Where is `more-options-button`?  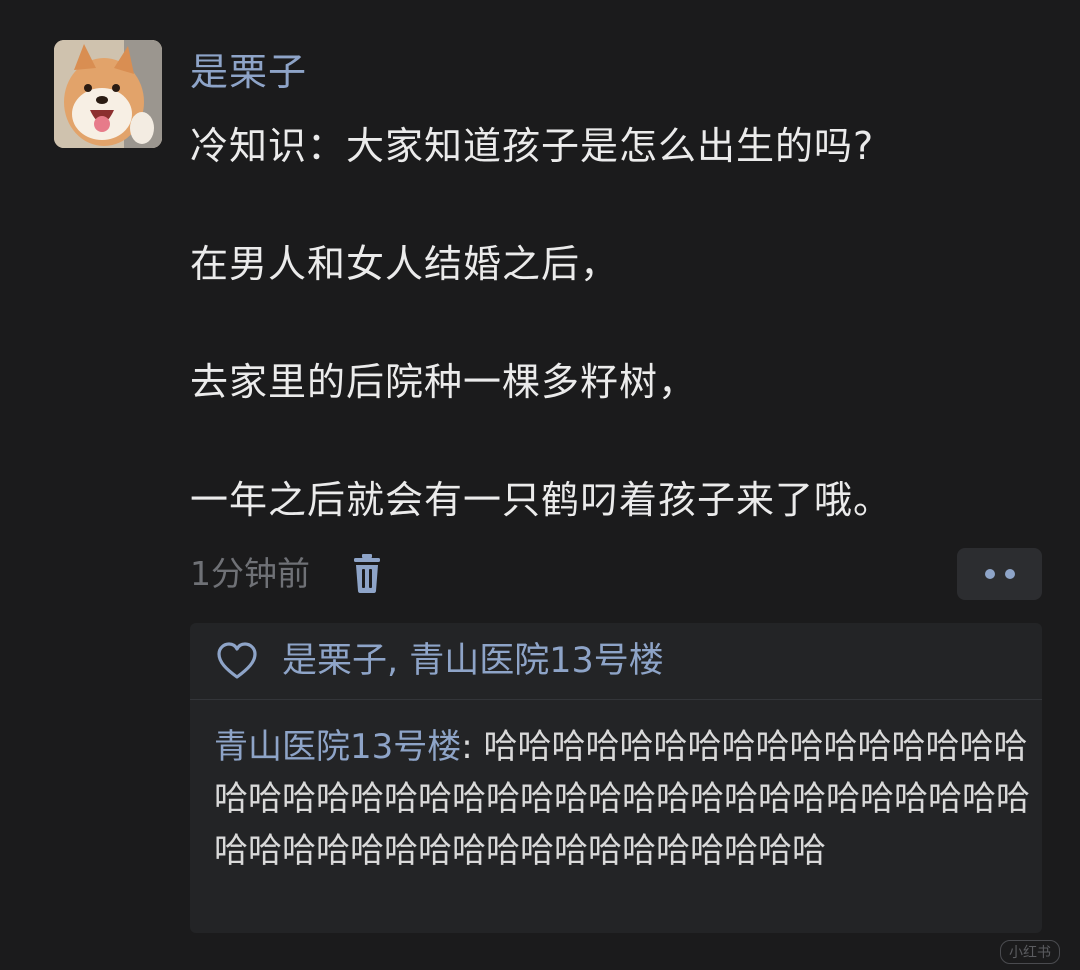 more-options-button is located at coordinates (999, 574).